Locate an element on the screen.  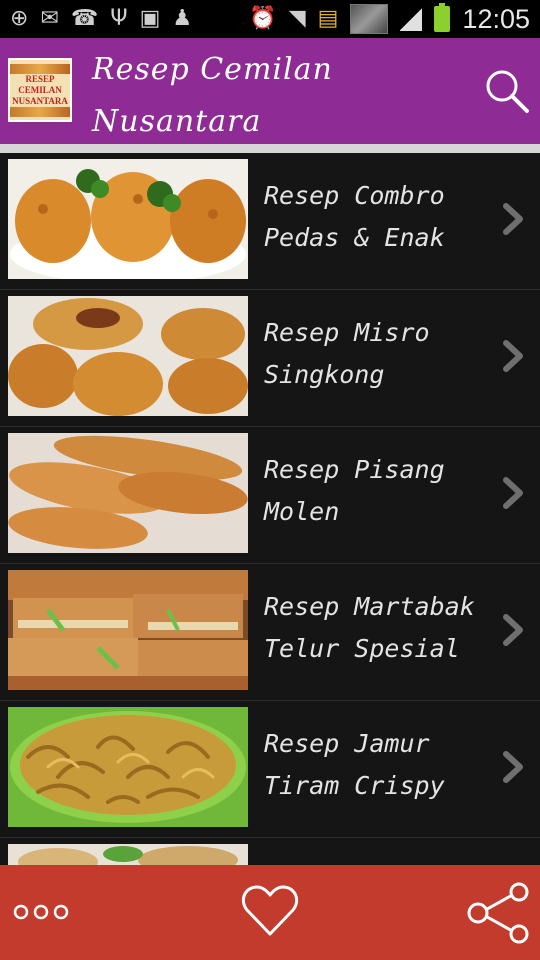
status-app-icon is located at coordinates (369, 19).